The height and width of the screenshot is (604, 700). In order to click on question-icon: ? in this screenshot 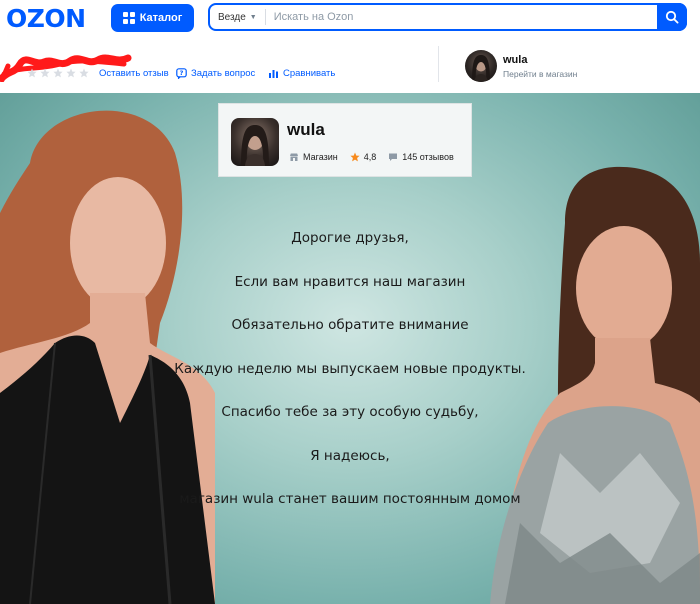, I will do `click(181, 73)`.